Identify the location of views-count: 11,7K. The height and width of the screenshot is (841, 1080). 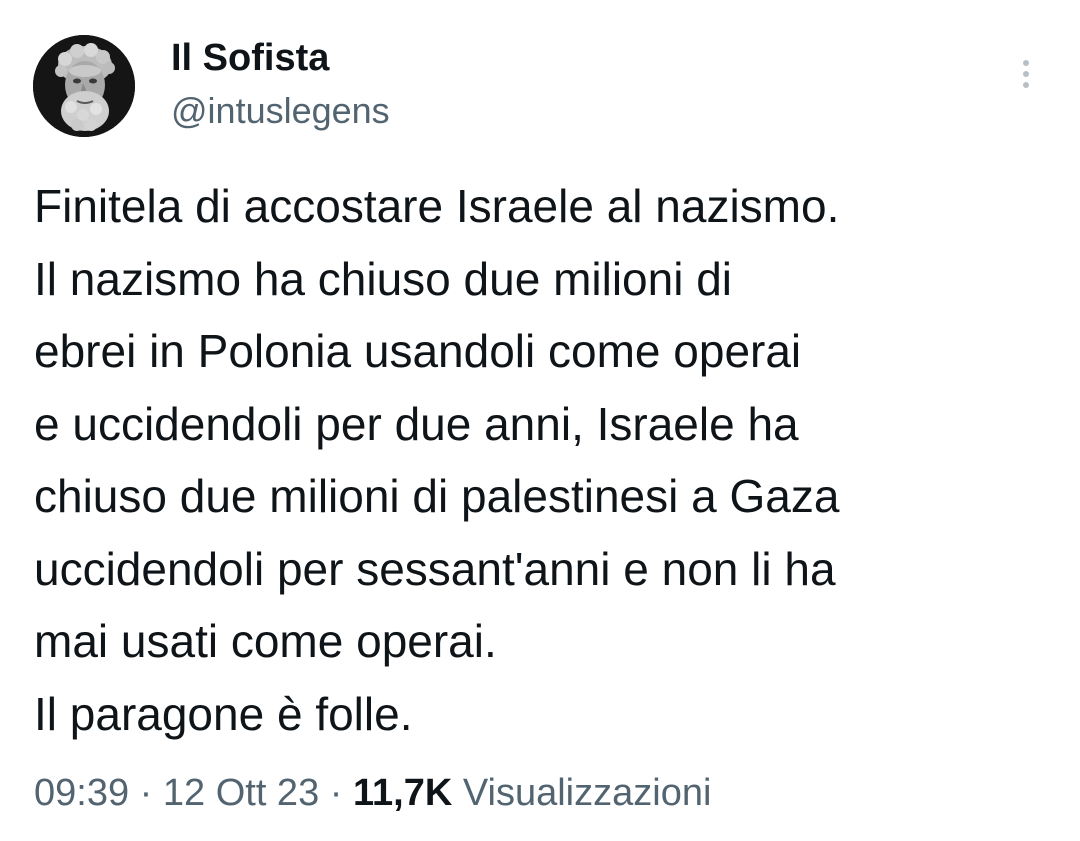
(402, 793).